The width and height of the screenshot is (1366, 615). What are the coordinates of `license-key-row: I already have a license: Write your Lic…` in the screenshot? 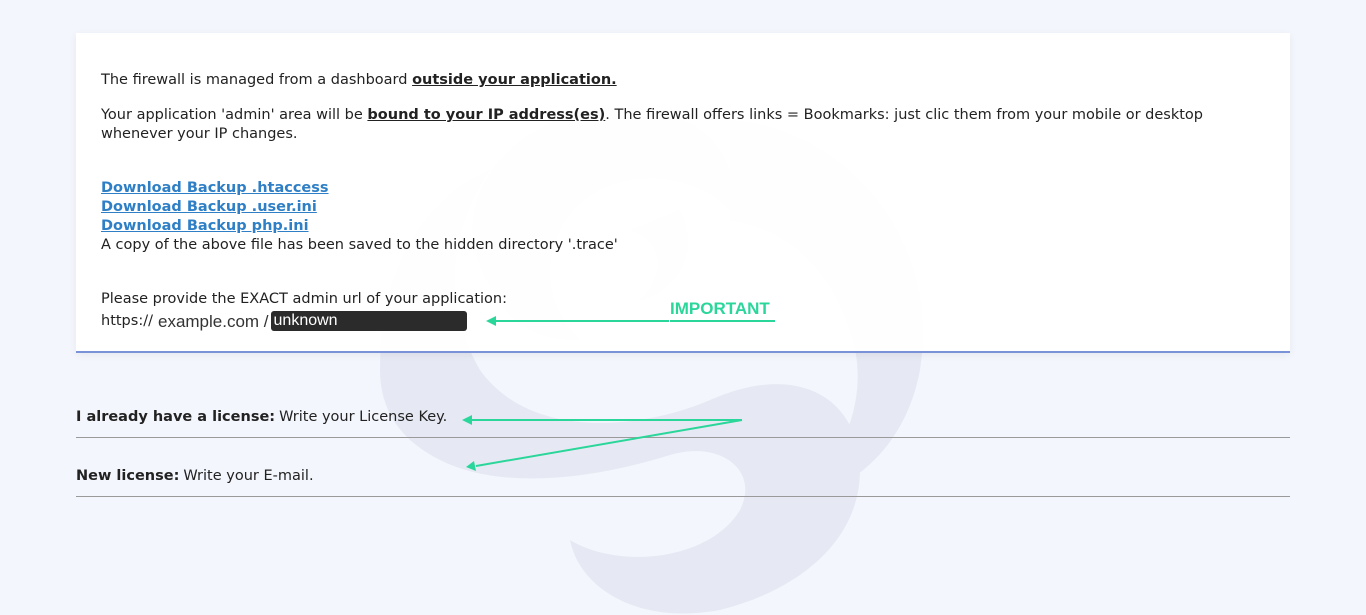 It's located at (683, 423).